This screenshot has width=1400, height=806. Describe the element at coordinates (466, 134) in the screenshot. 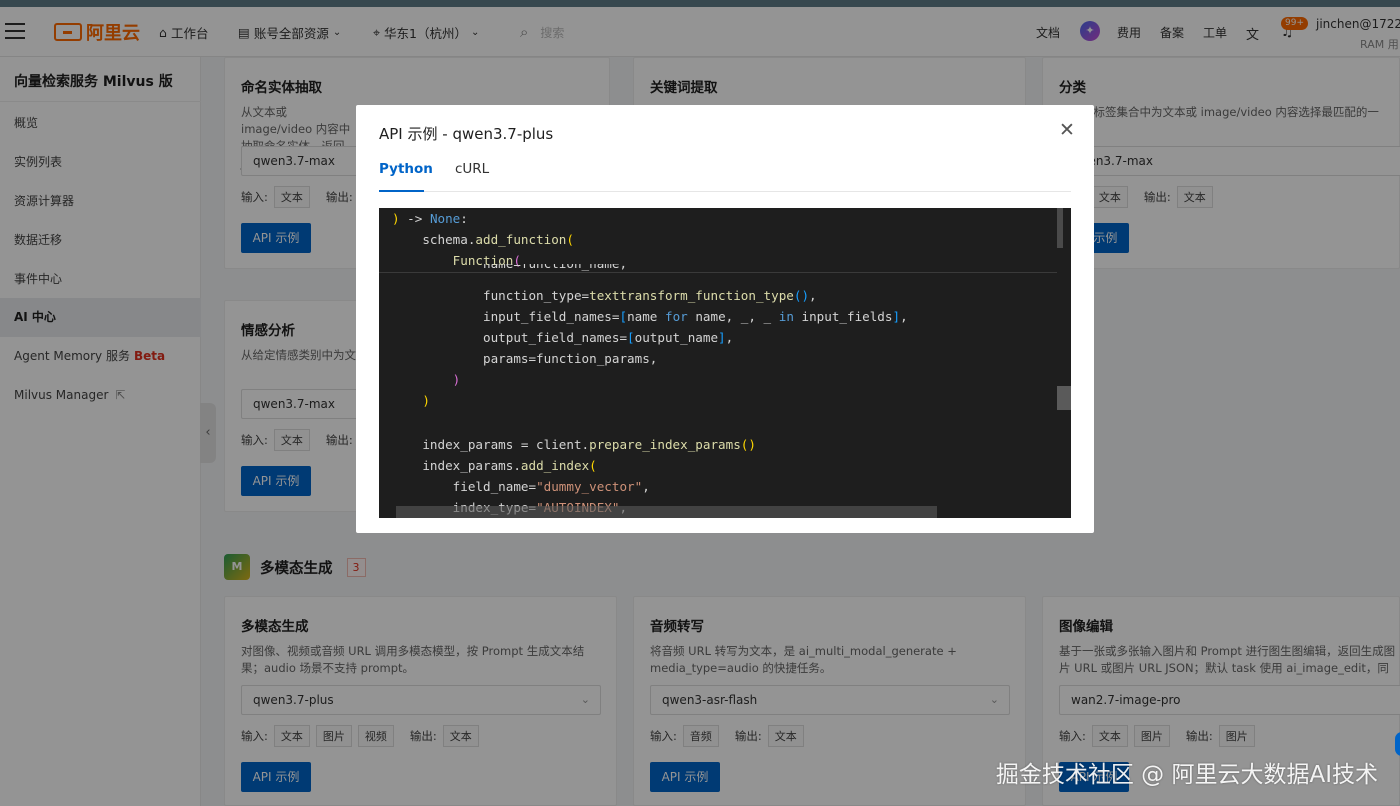

I see `modal-title: API 示例 - qwen3.7-plus` at that location.